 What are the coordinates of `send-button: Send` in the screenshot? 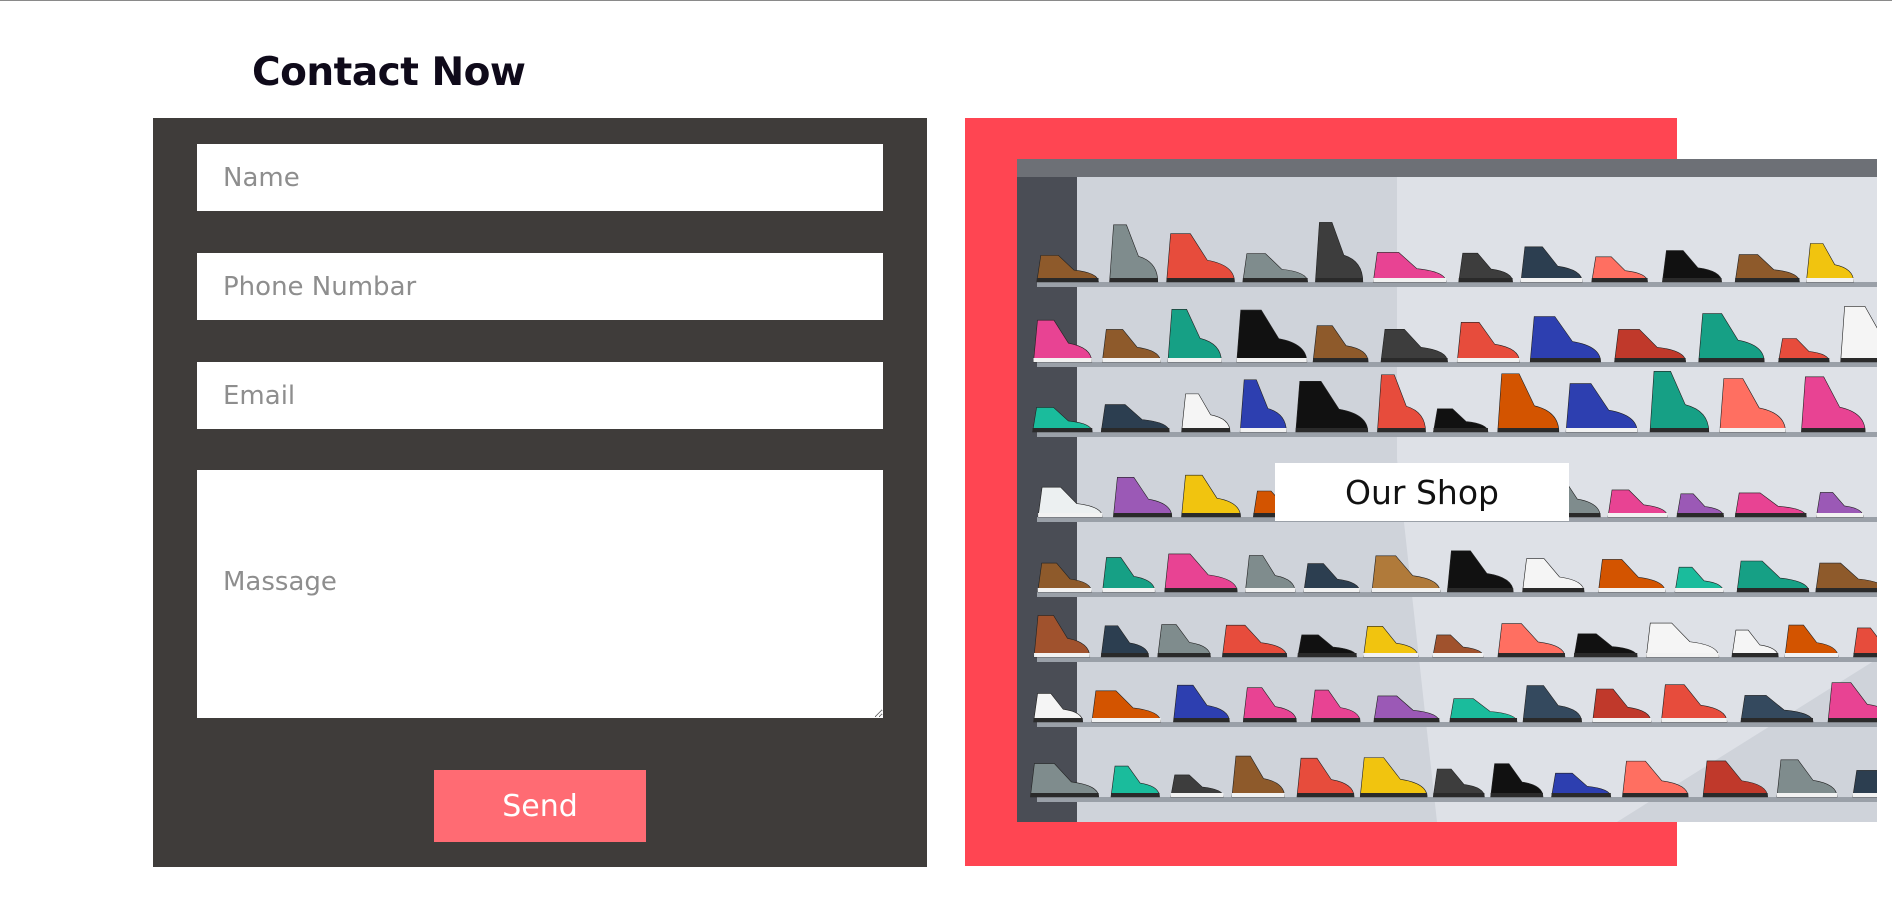 It's located at (540, 806).